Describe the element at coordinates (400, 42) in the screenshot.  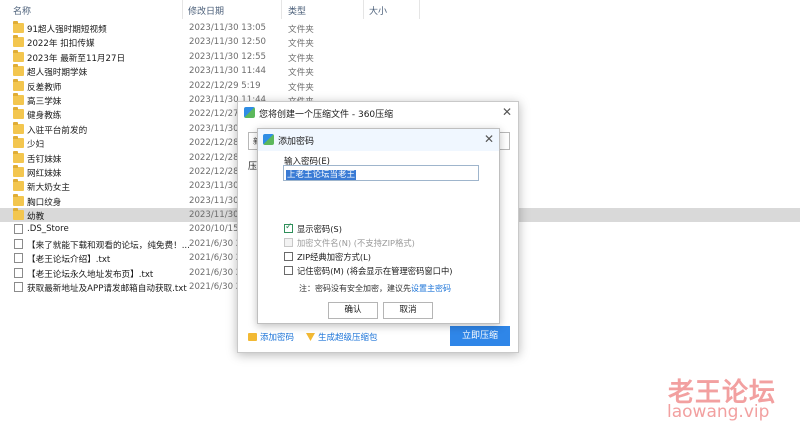
I see `table-row: 2022年 扣扣传媒 2023/11/30 12:50 文件夹` at that location.